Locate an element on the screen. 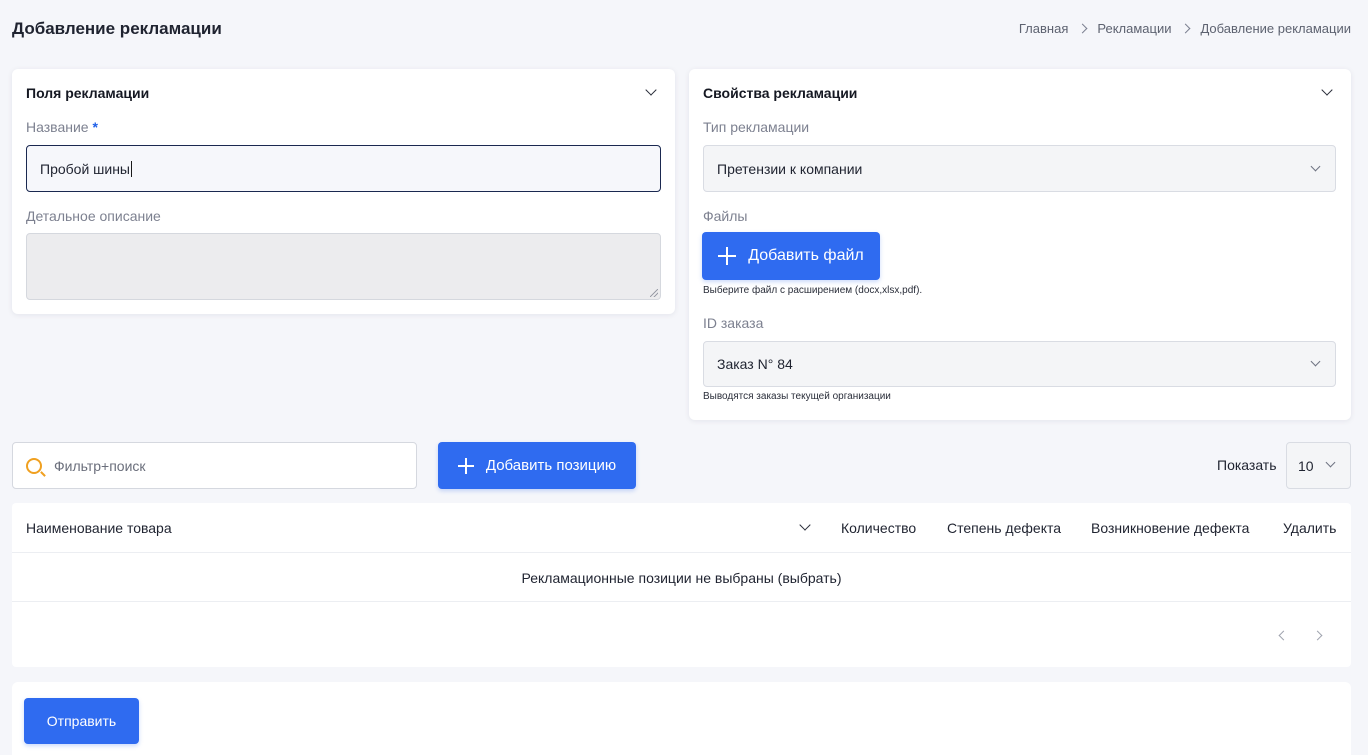  description-label: Детальное описание is located at coordinates (93, 216).